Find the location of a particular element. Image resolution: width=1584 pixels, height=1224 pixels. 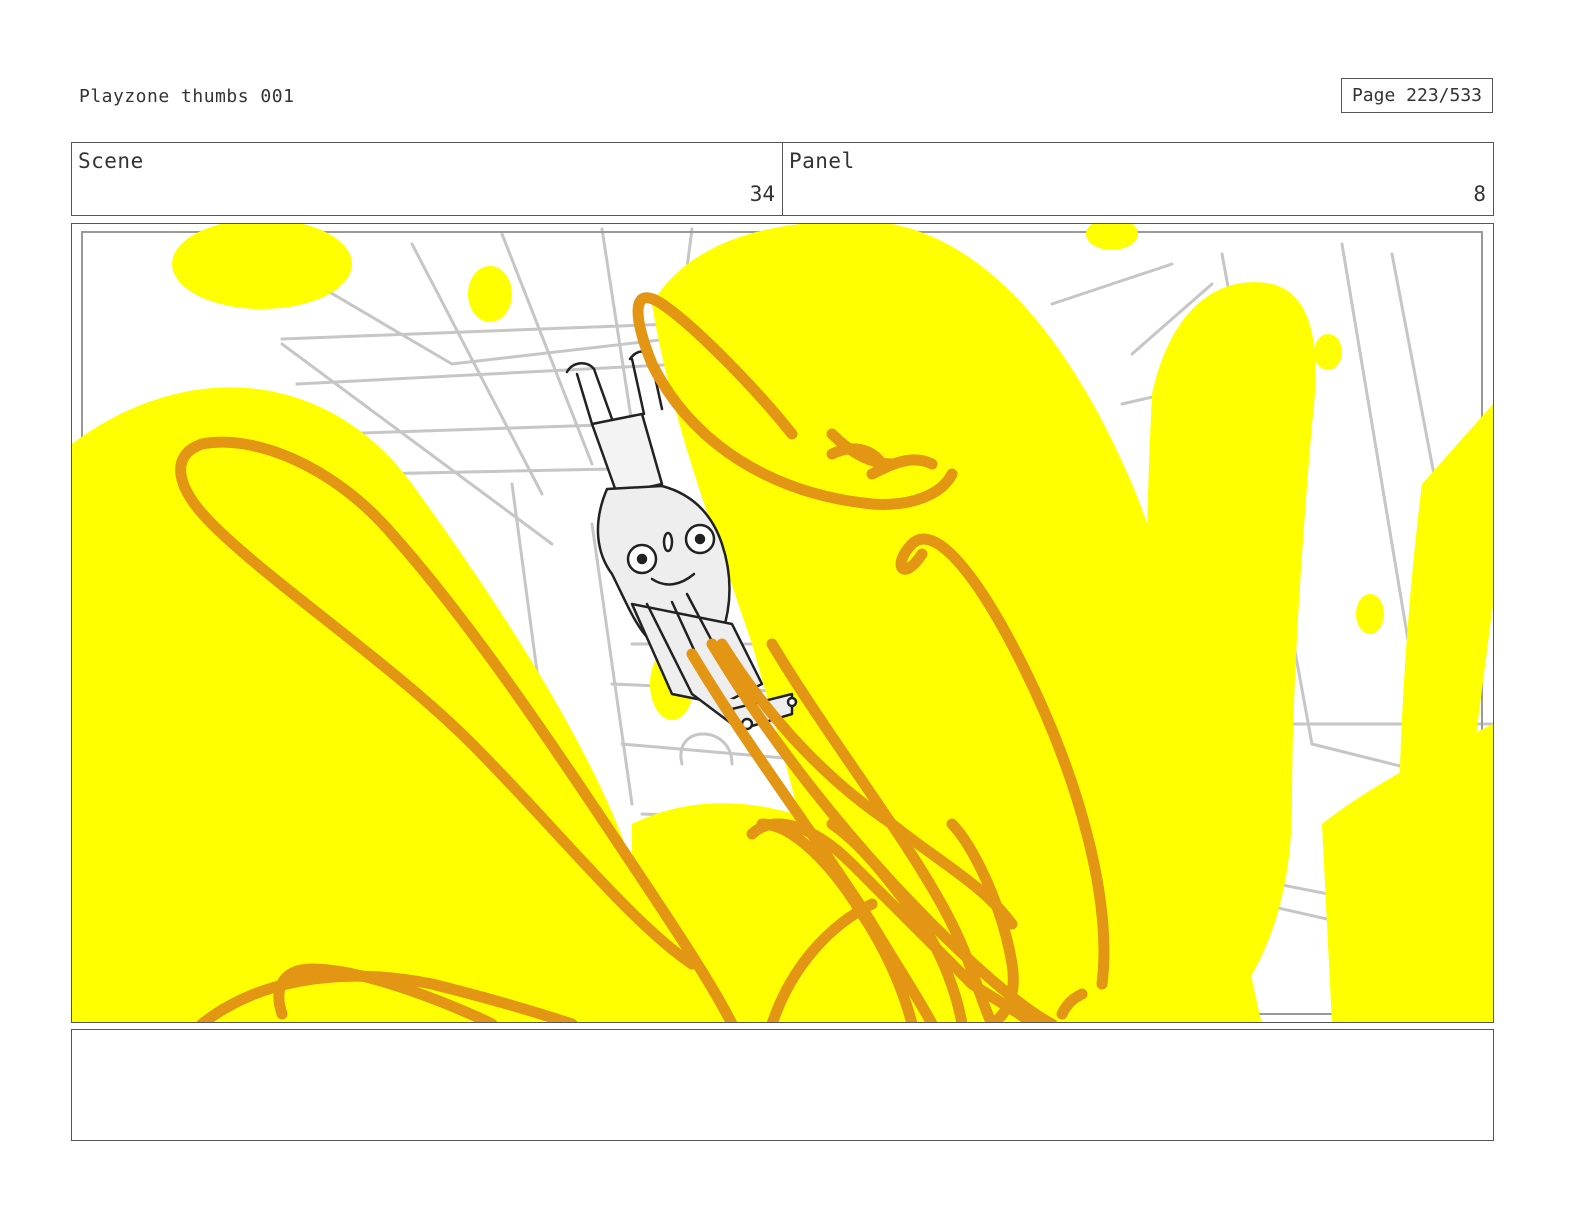

scene-label: Scene is located at coordinates (111, 161).